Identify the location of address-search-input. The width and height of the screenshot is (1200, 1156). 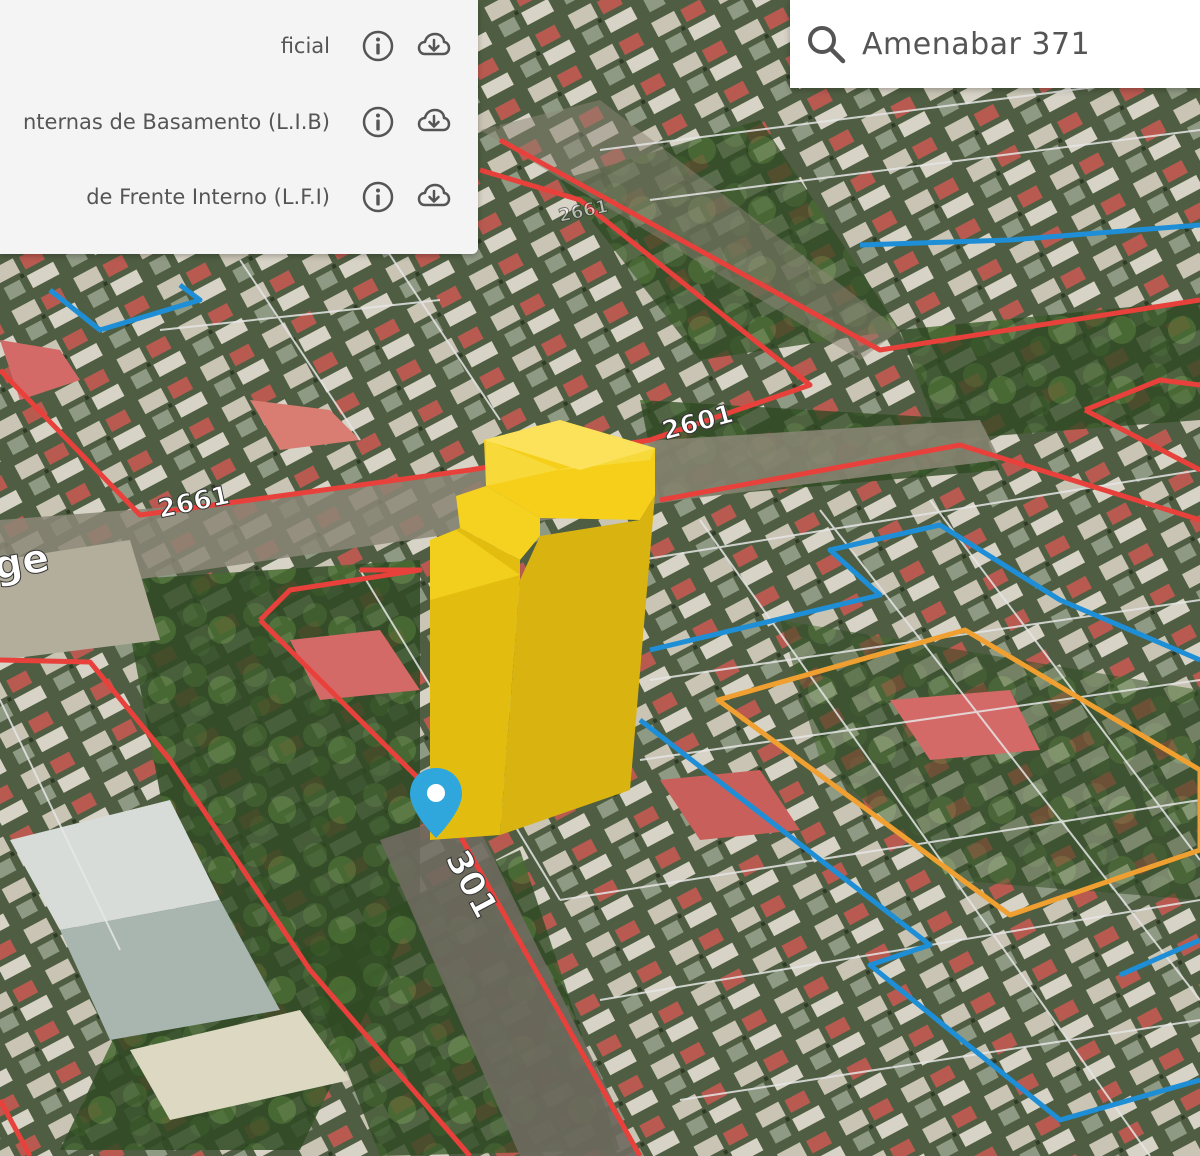
(1022, 44).